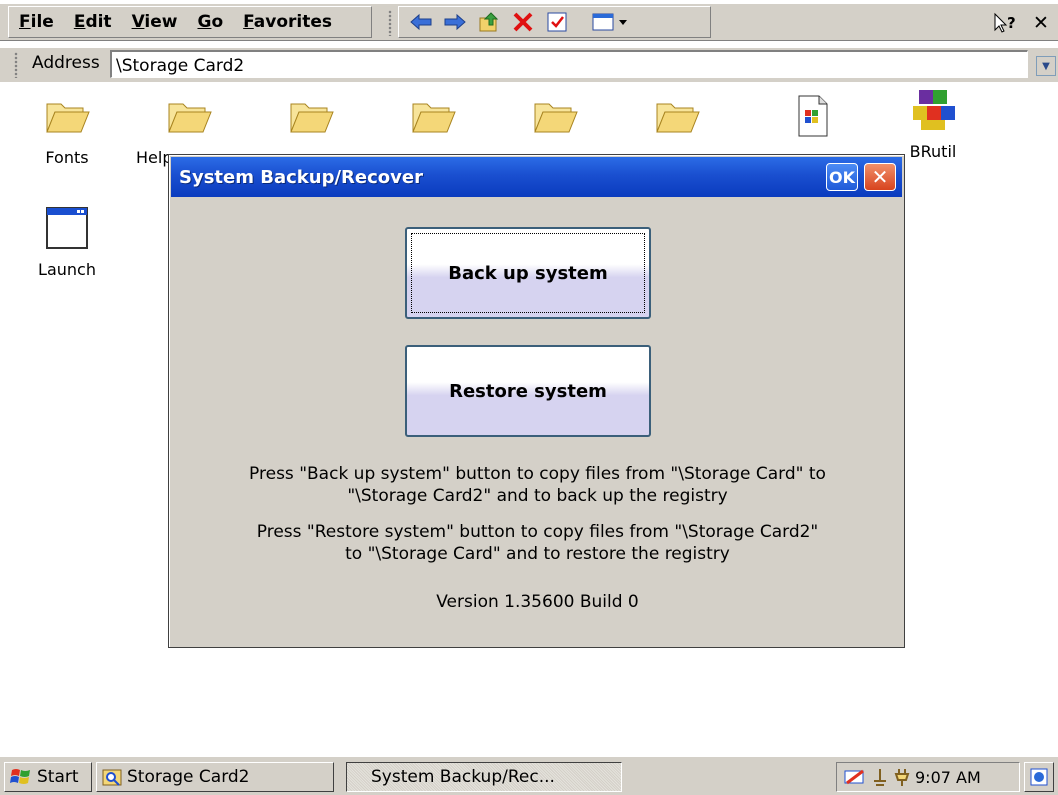 Image resolution: width=1058 pixels, height=795 pixels. What do you see at coordinates (188, 777) in the screenshot?
I see `task-label: Storage Card2` at bounding box center [188, 777].